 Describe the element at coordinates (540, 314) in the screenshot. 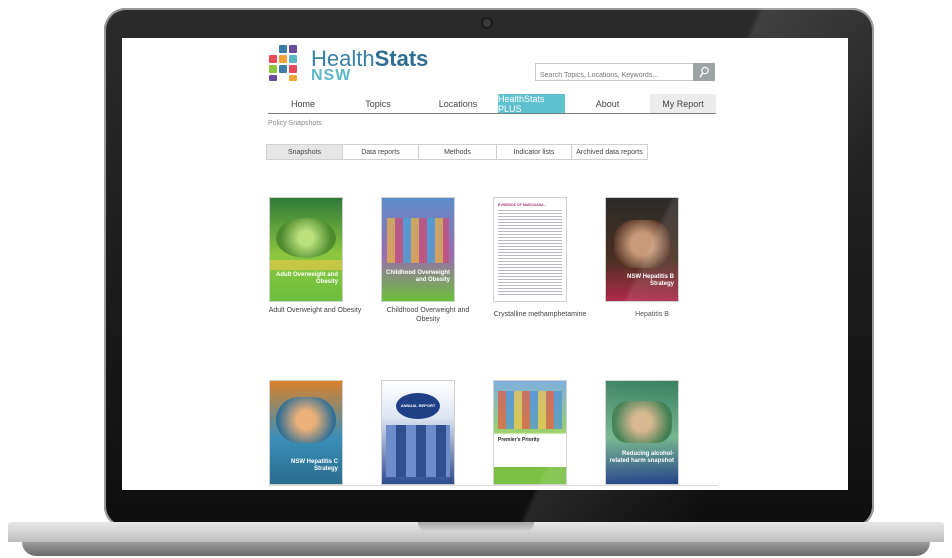

I see `report-label-crystalline-meth: Crystalline methamphetamine` at that location.